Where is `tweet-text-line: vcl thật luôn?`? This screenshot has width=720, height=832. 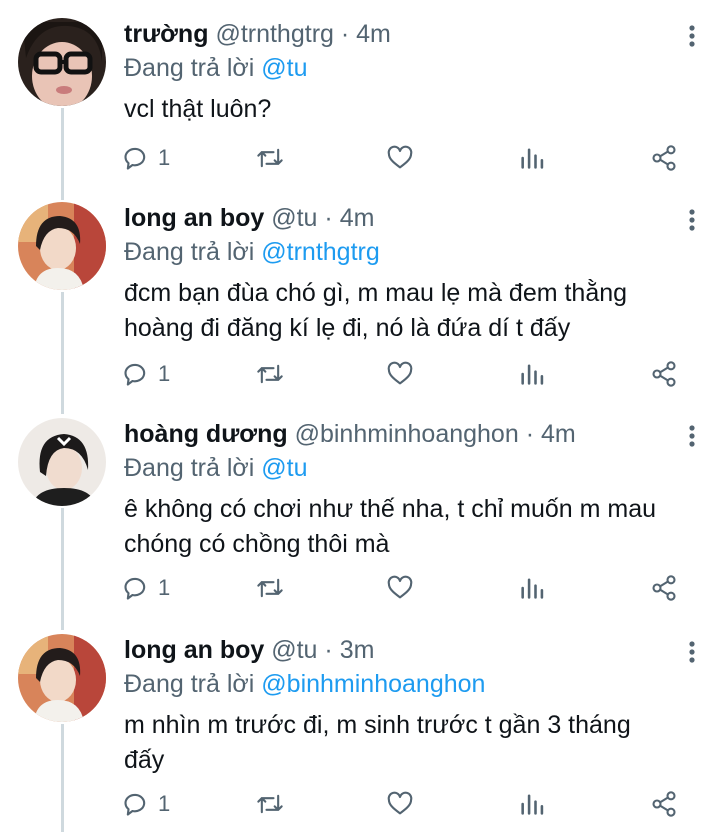
tweet-text-line: vcl thật luôn? is located at coordinates (198, 109).